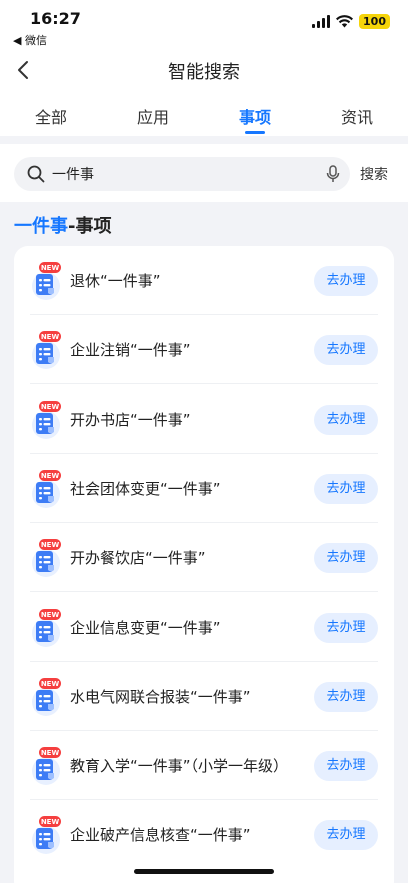 The height and width of the screenshot is (883, 408). Describe the element at coordinates (204, 871) in the screenshot. I see `home-indicator` at that location.